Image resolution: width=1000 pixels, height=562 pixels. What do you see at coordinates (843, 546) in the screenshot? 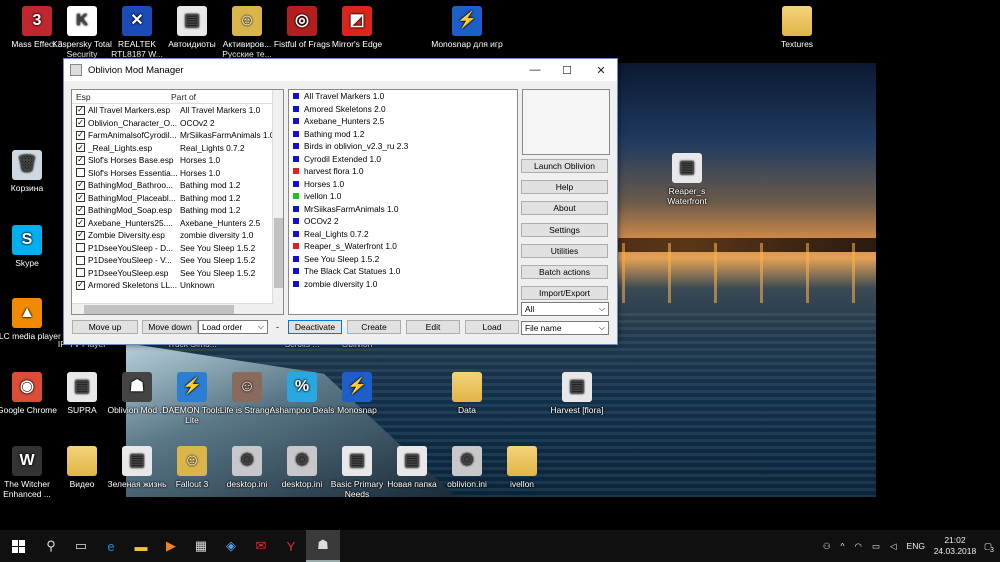
I see `chevron-up-icon: ^` at bounding box center [843, 546].